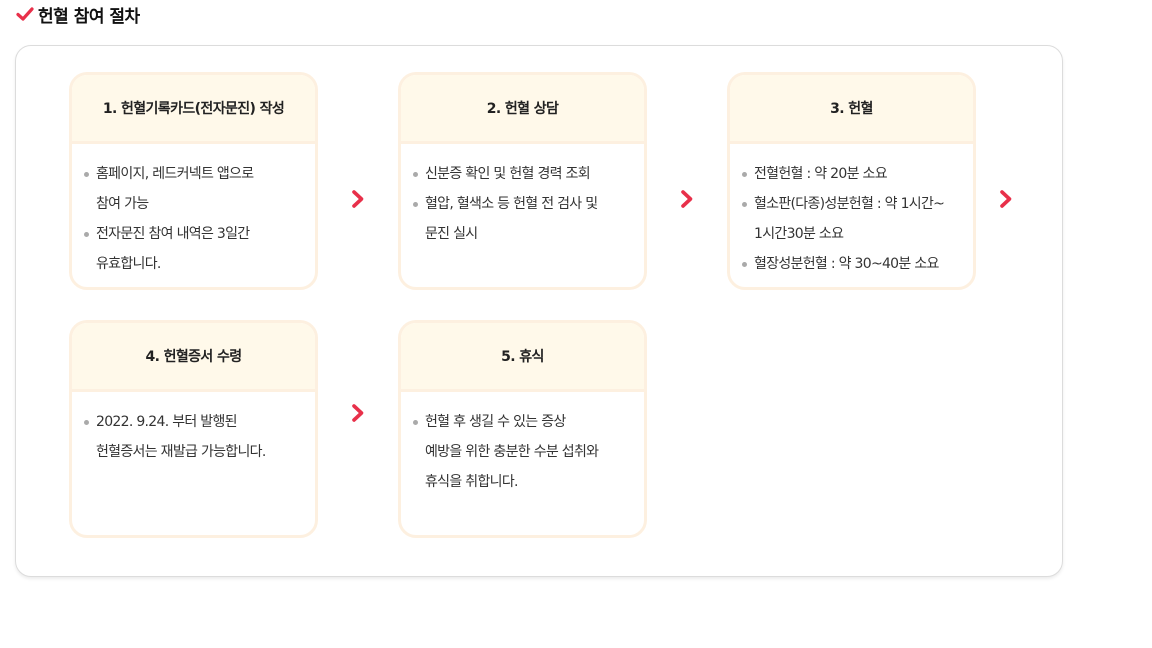 This screenshot has width=1152, height=648. I want to click on item-line: 신분증 확인 및 헌혈 경력 조회, so click(508, 174).